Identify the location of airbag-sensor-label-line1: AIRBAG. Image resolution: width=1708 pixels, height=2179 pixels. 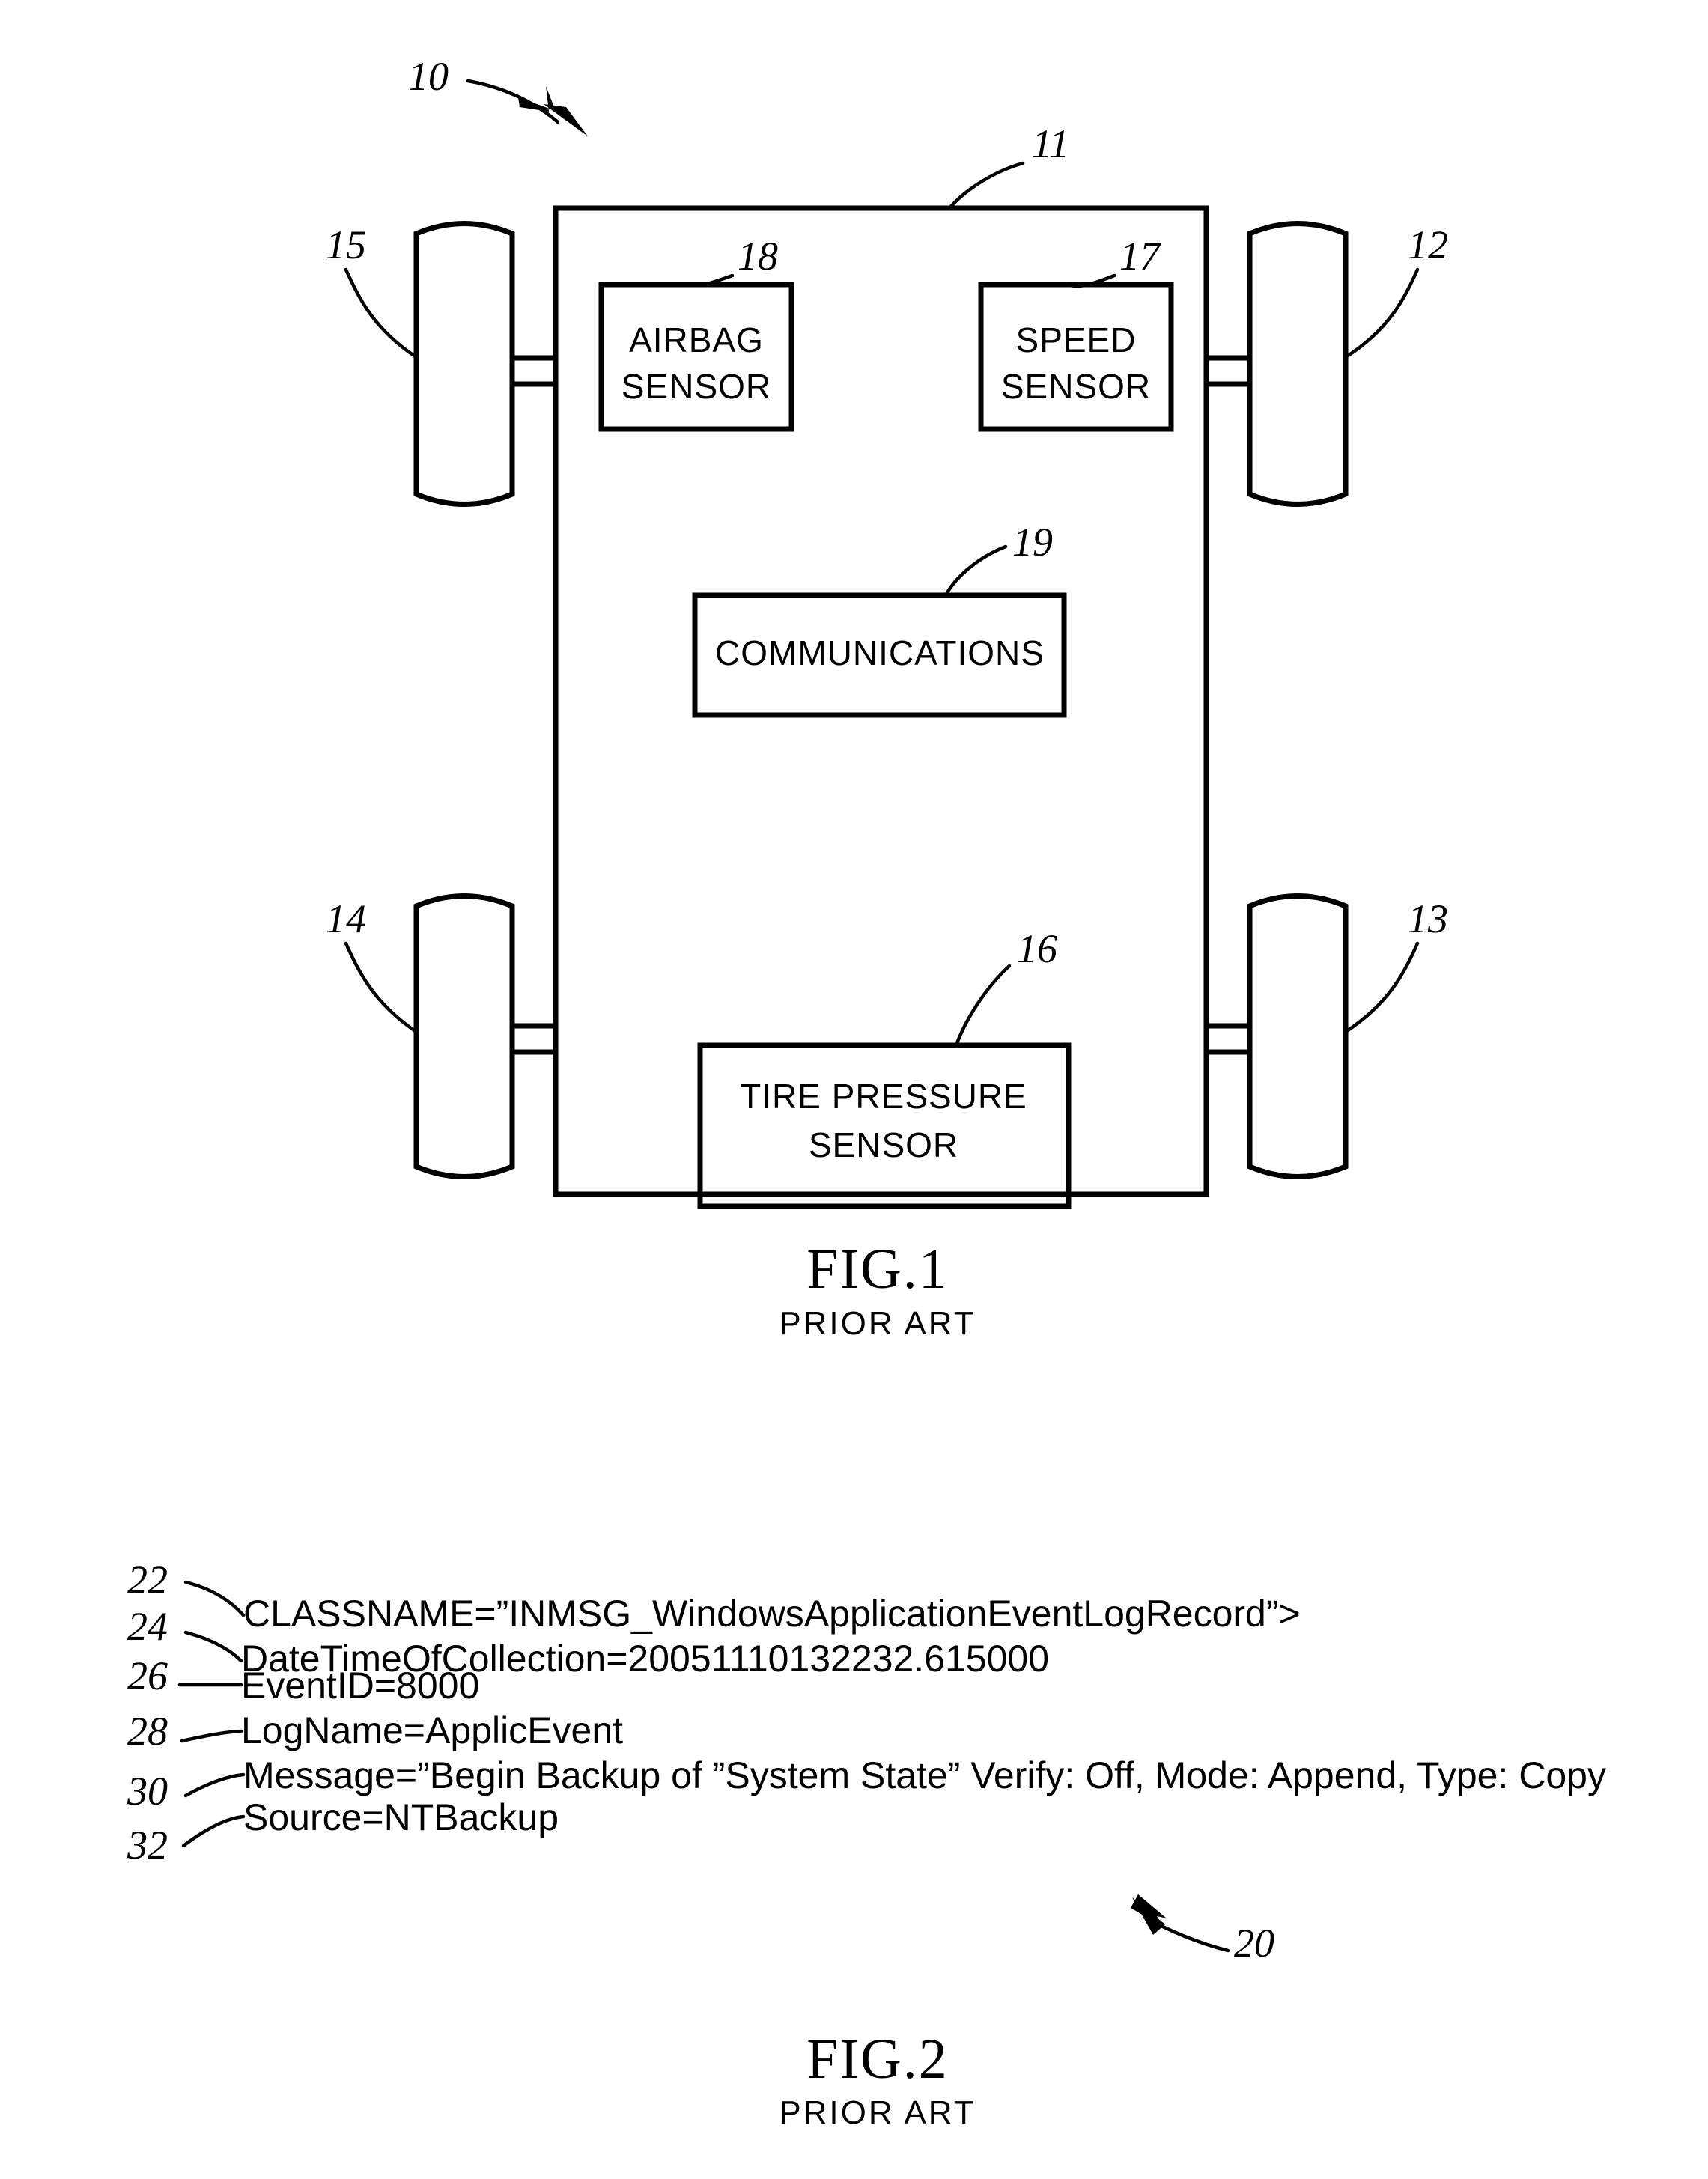
(696, 339).